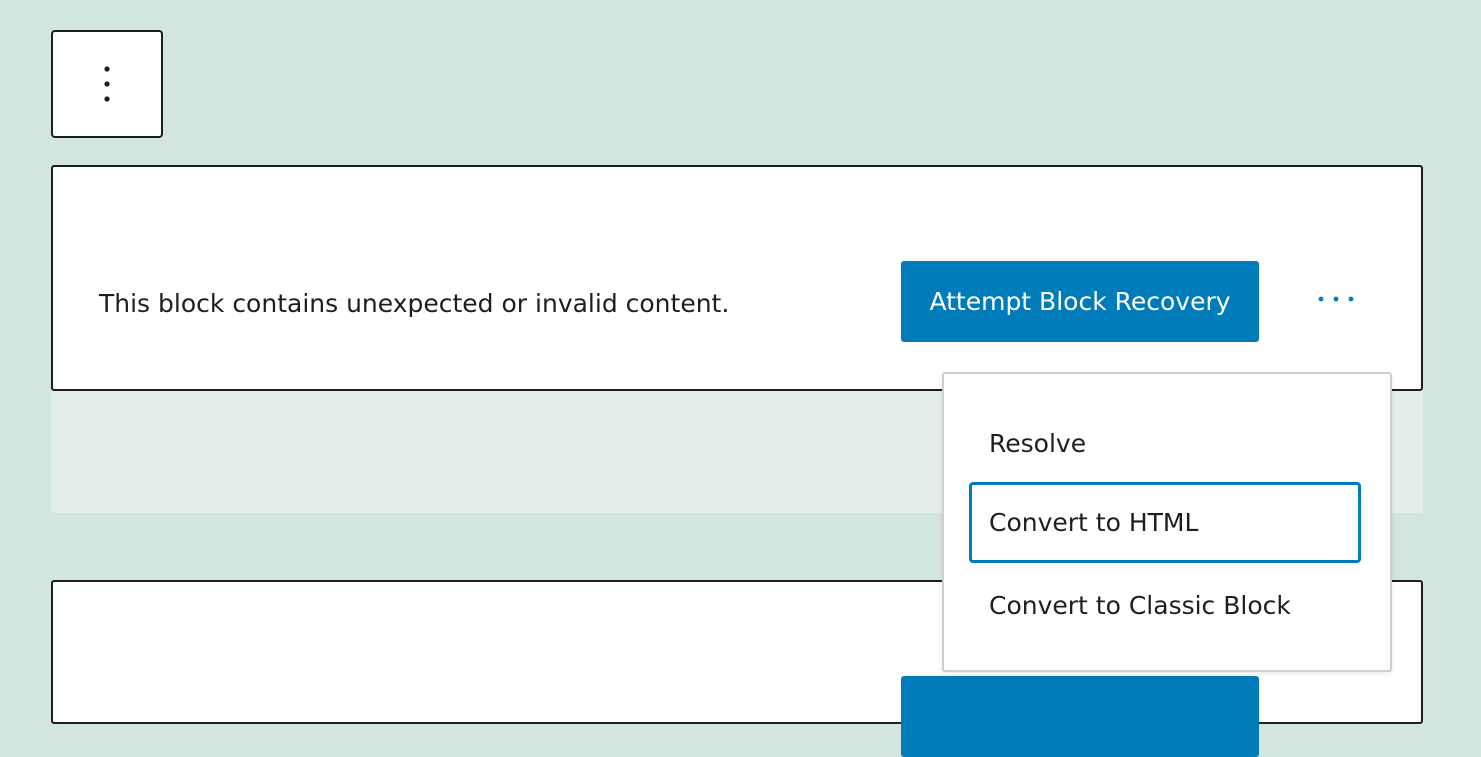 This screenshot has width=1481, height=757. Describe the element at coordinates (1080, 716) in the screenshot. I see `attempt-block-recovery-button-second` at that location.